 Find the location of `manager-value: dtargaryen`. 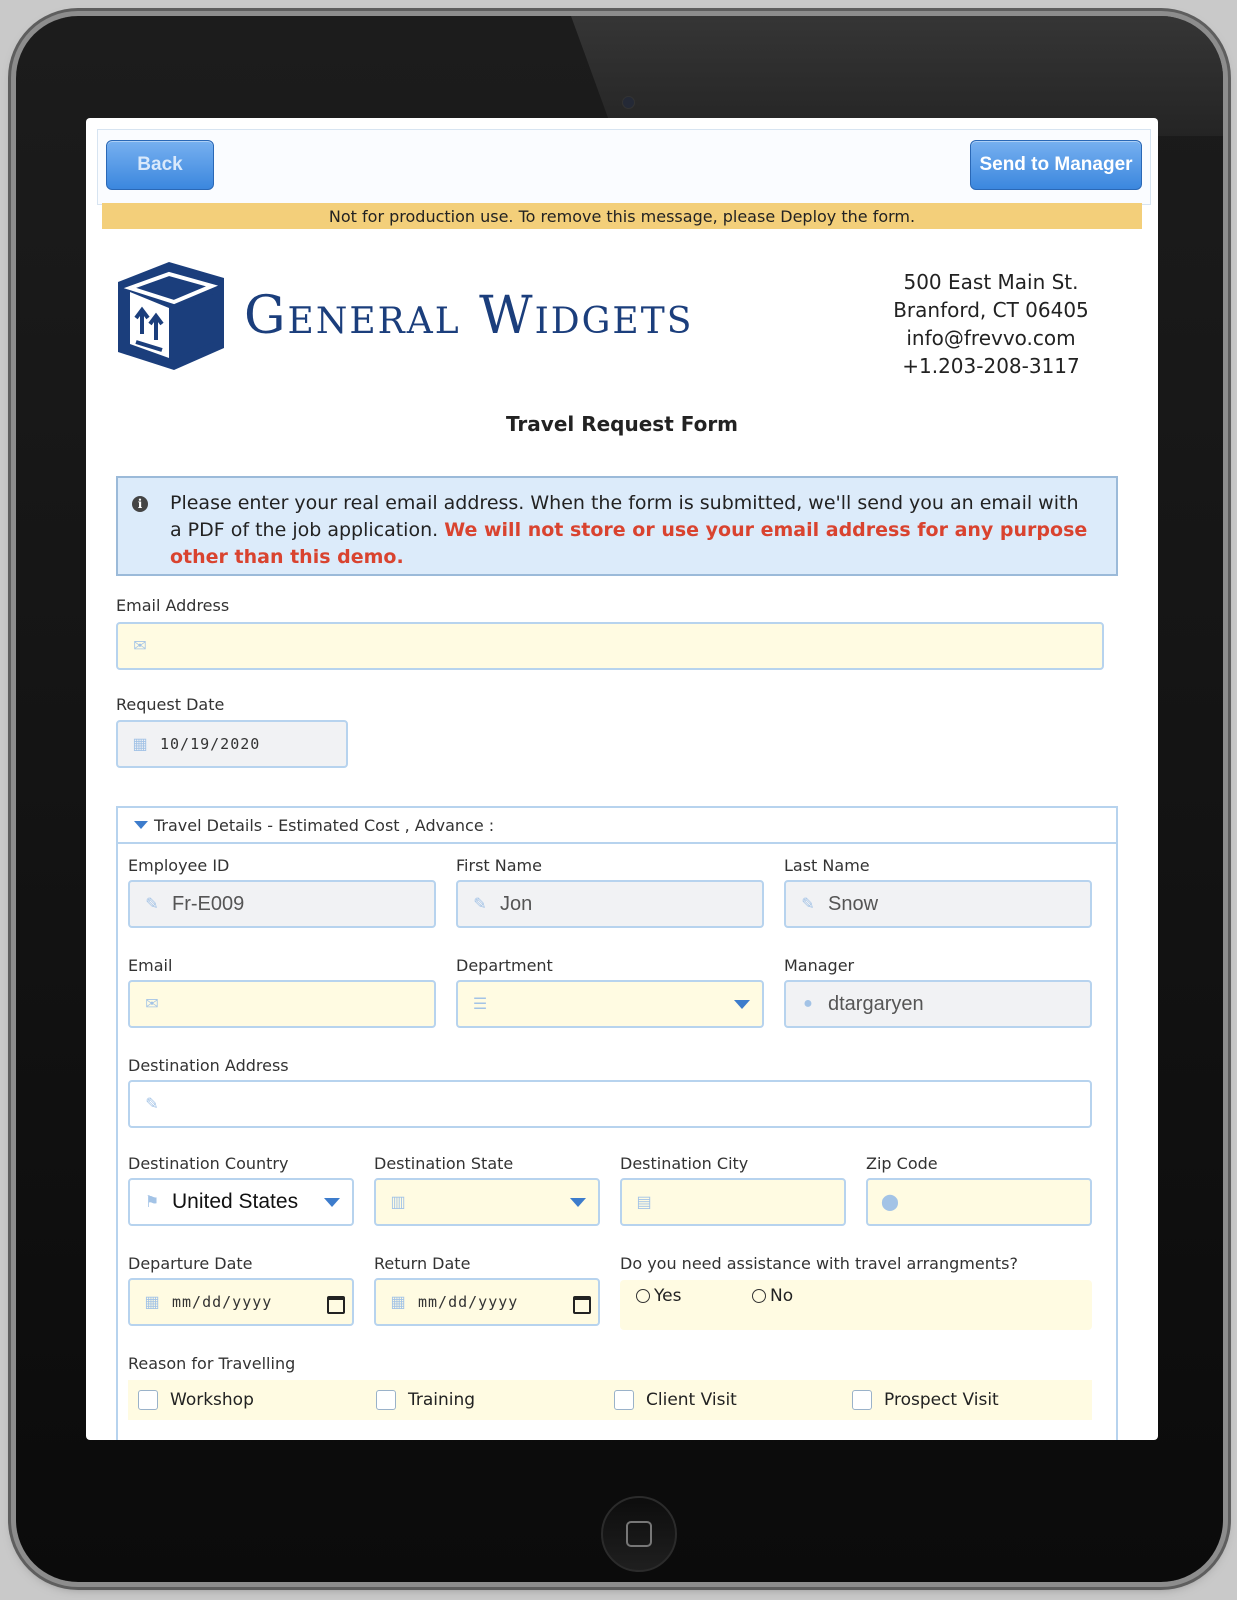

manager-value: dtargaryen is located at coordinates (876, 1003).